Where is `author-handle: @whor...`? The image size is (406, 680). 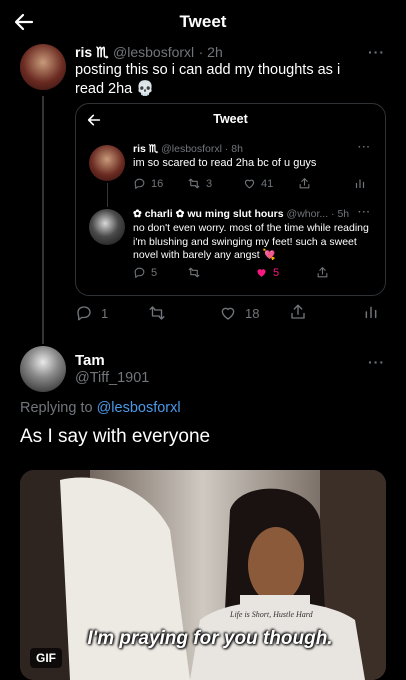
author-handle: @whor... is located at coordinates (307, 214).